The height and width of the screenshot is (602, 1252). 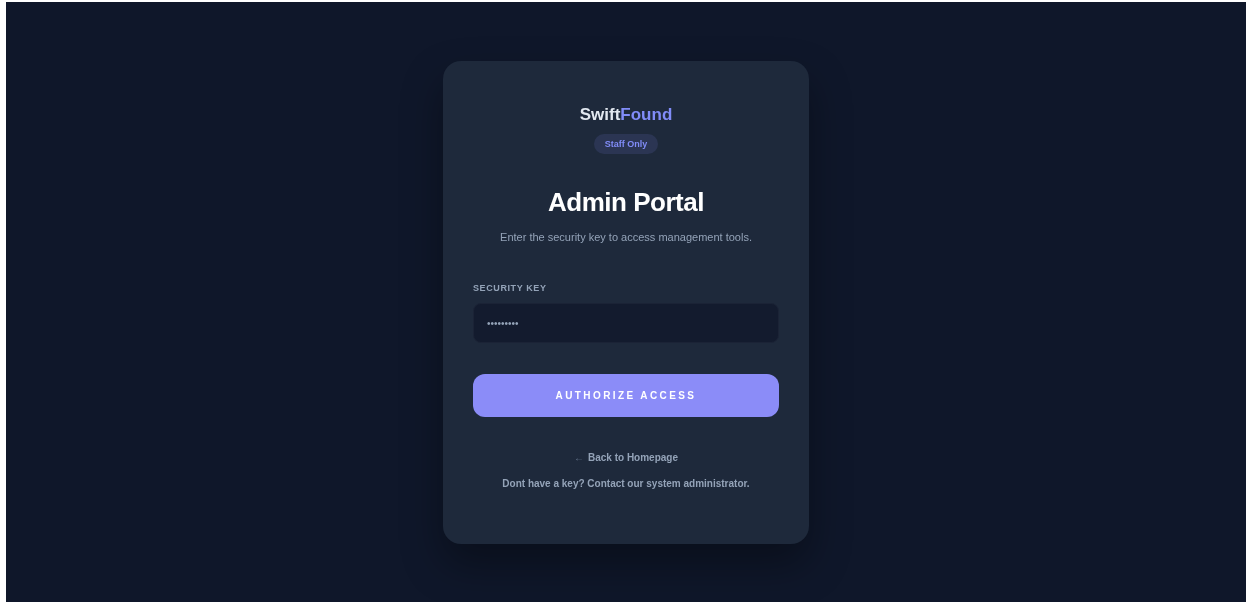 What do you see at coordinates (626, 202) in the screenshot?
I see `page-title: Admin Portal` at bounding box center [626, 202].